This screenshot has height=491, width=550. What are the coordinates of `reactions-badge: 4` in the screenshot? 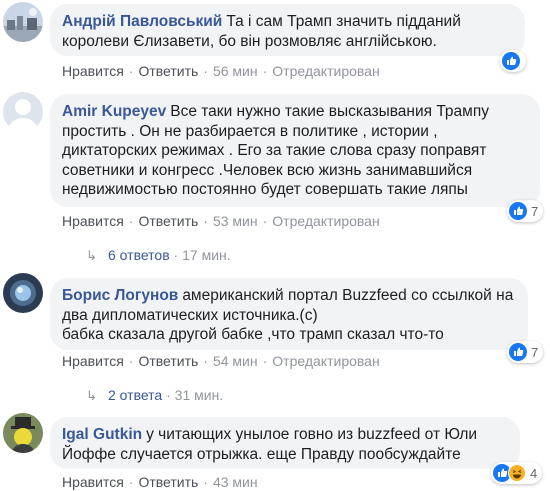 It's located at (517, 473).